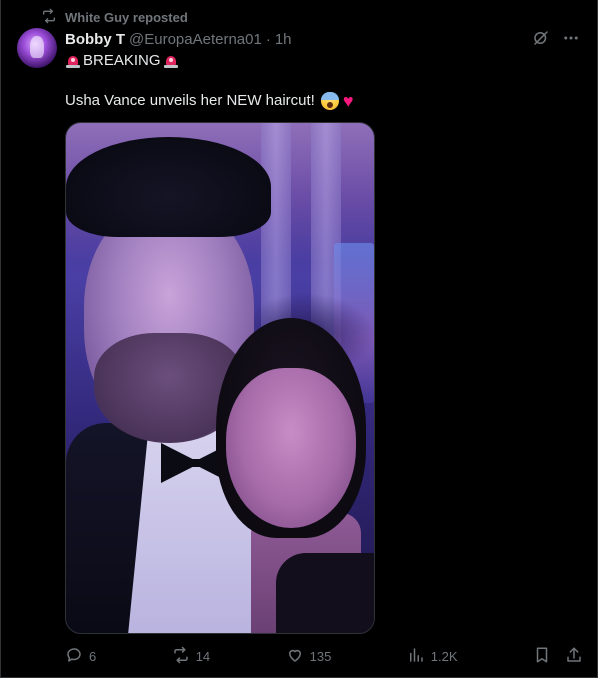 This screenshot has height=678, width=598. I want to click on avatar-figure, so click(37, 47).